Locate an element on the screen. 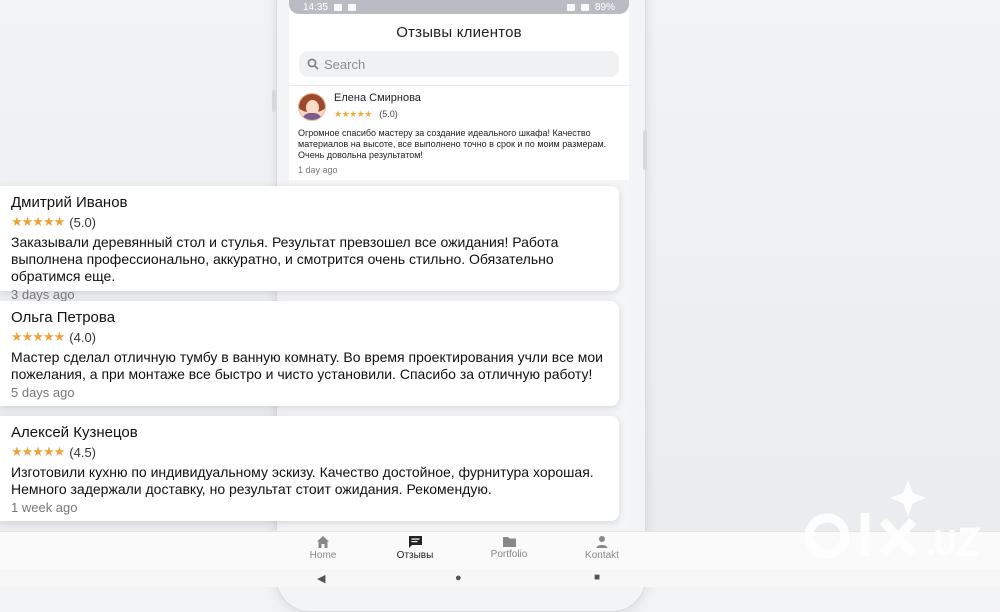 The height and width of the screenshot is (612, 1000). chat-icon is located at coordinates (415, 542).